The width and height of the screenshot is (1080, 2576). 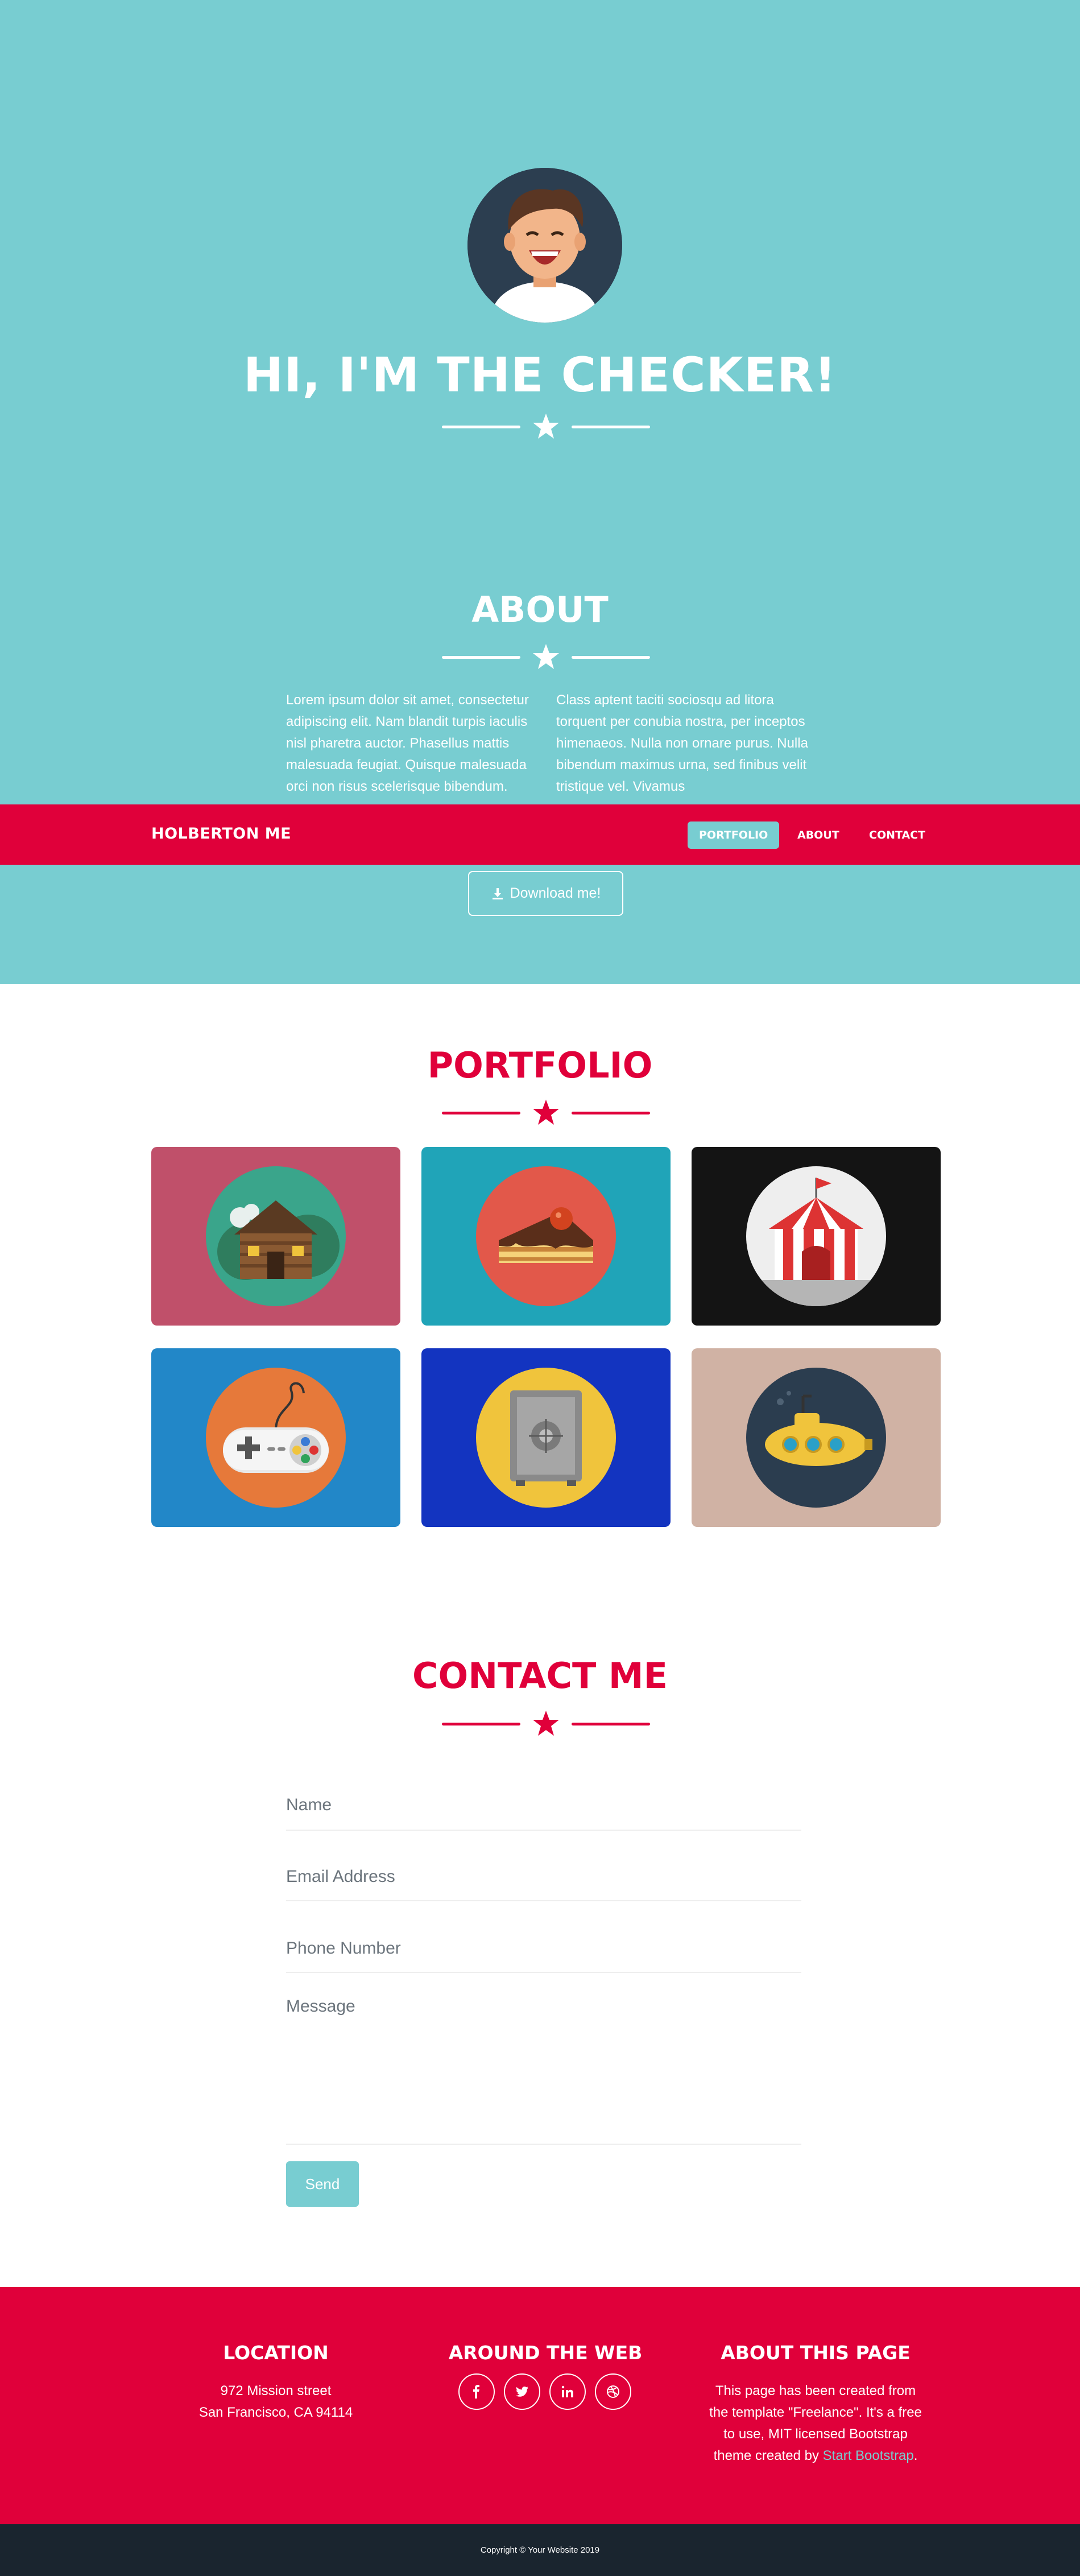 I want to click on submarine-icon, so click(x=818, y=1429).